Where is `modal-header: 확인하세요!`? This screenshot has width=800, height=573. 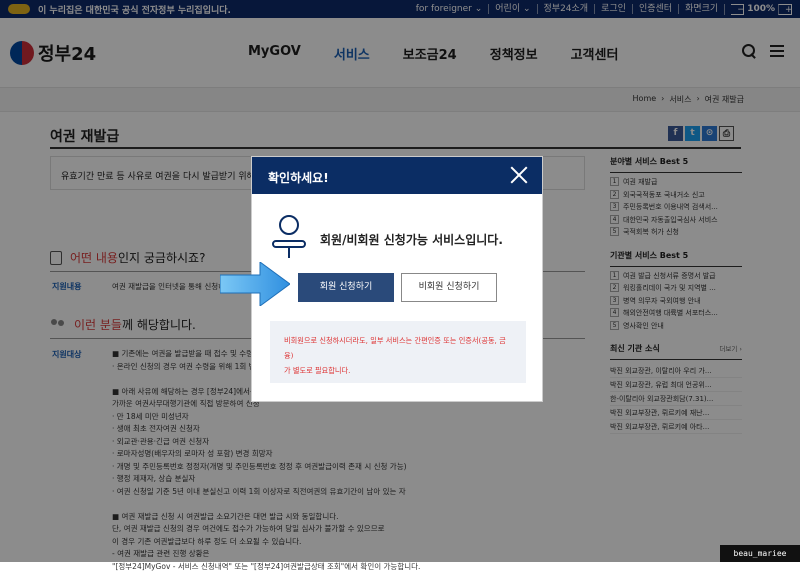
modal-header: 확인하세요! is located at coordinates (397, 175).